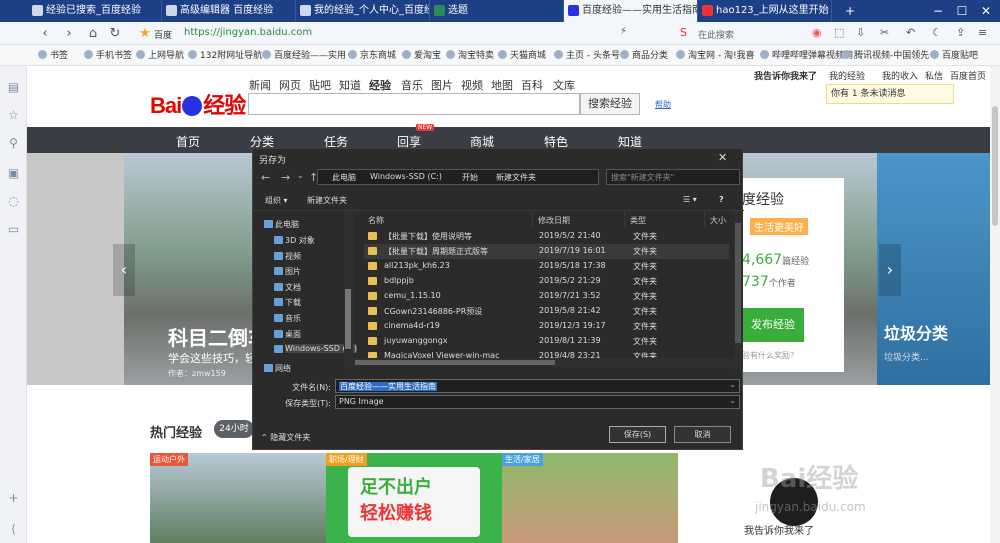 This screenshot has width=1000, height=543. I want to click on search-tab: 网页, so click(290, 85).